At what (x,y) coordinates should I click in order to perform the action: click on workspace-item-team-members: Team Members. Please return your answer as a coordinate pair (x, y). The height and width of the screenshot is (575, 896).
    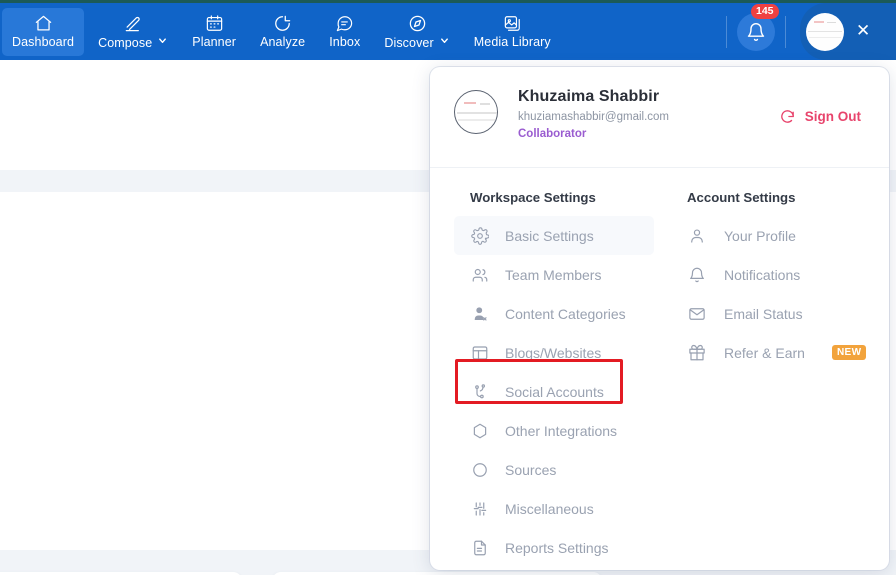
    Looking at the image, I should click on (554, 274).